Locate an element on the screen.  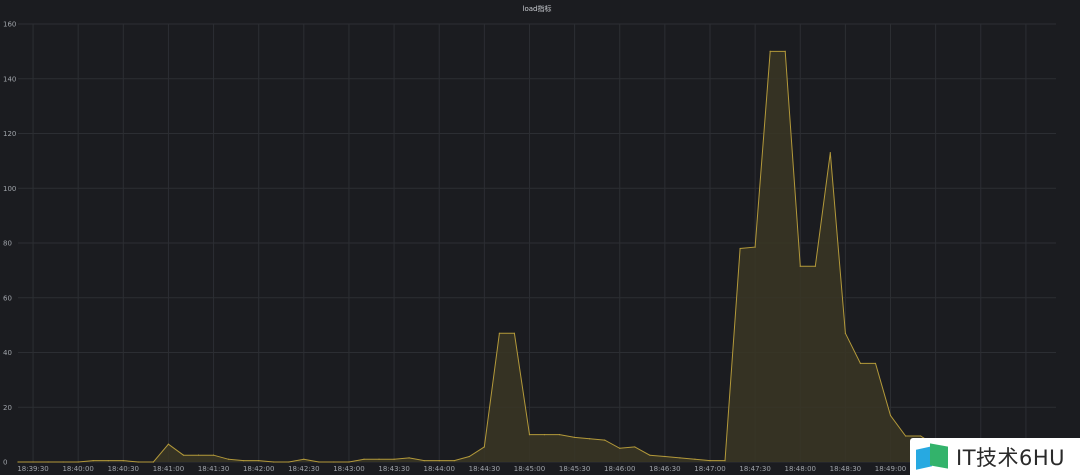
x-tick-label: 18:42:00 is located at coordinates (258, 469).